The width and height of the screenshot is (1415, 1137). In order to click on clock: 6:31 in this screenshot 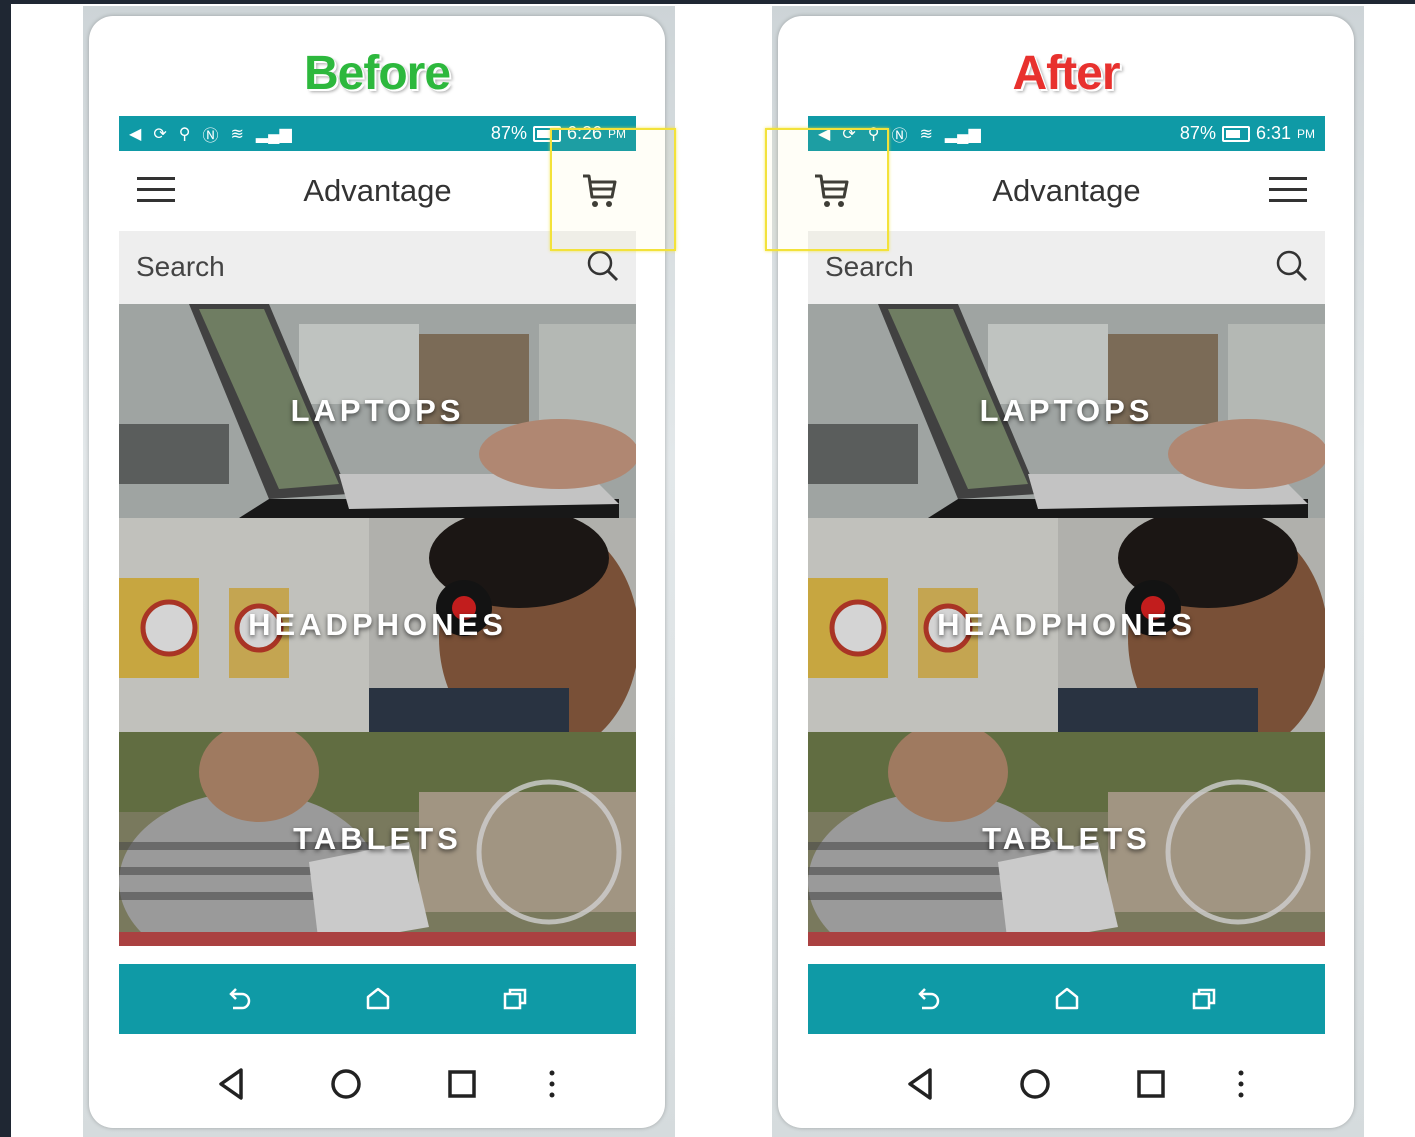, I will do `click(1273, 133)`.